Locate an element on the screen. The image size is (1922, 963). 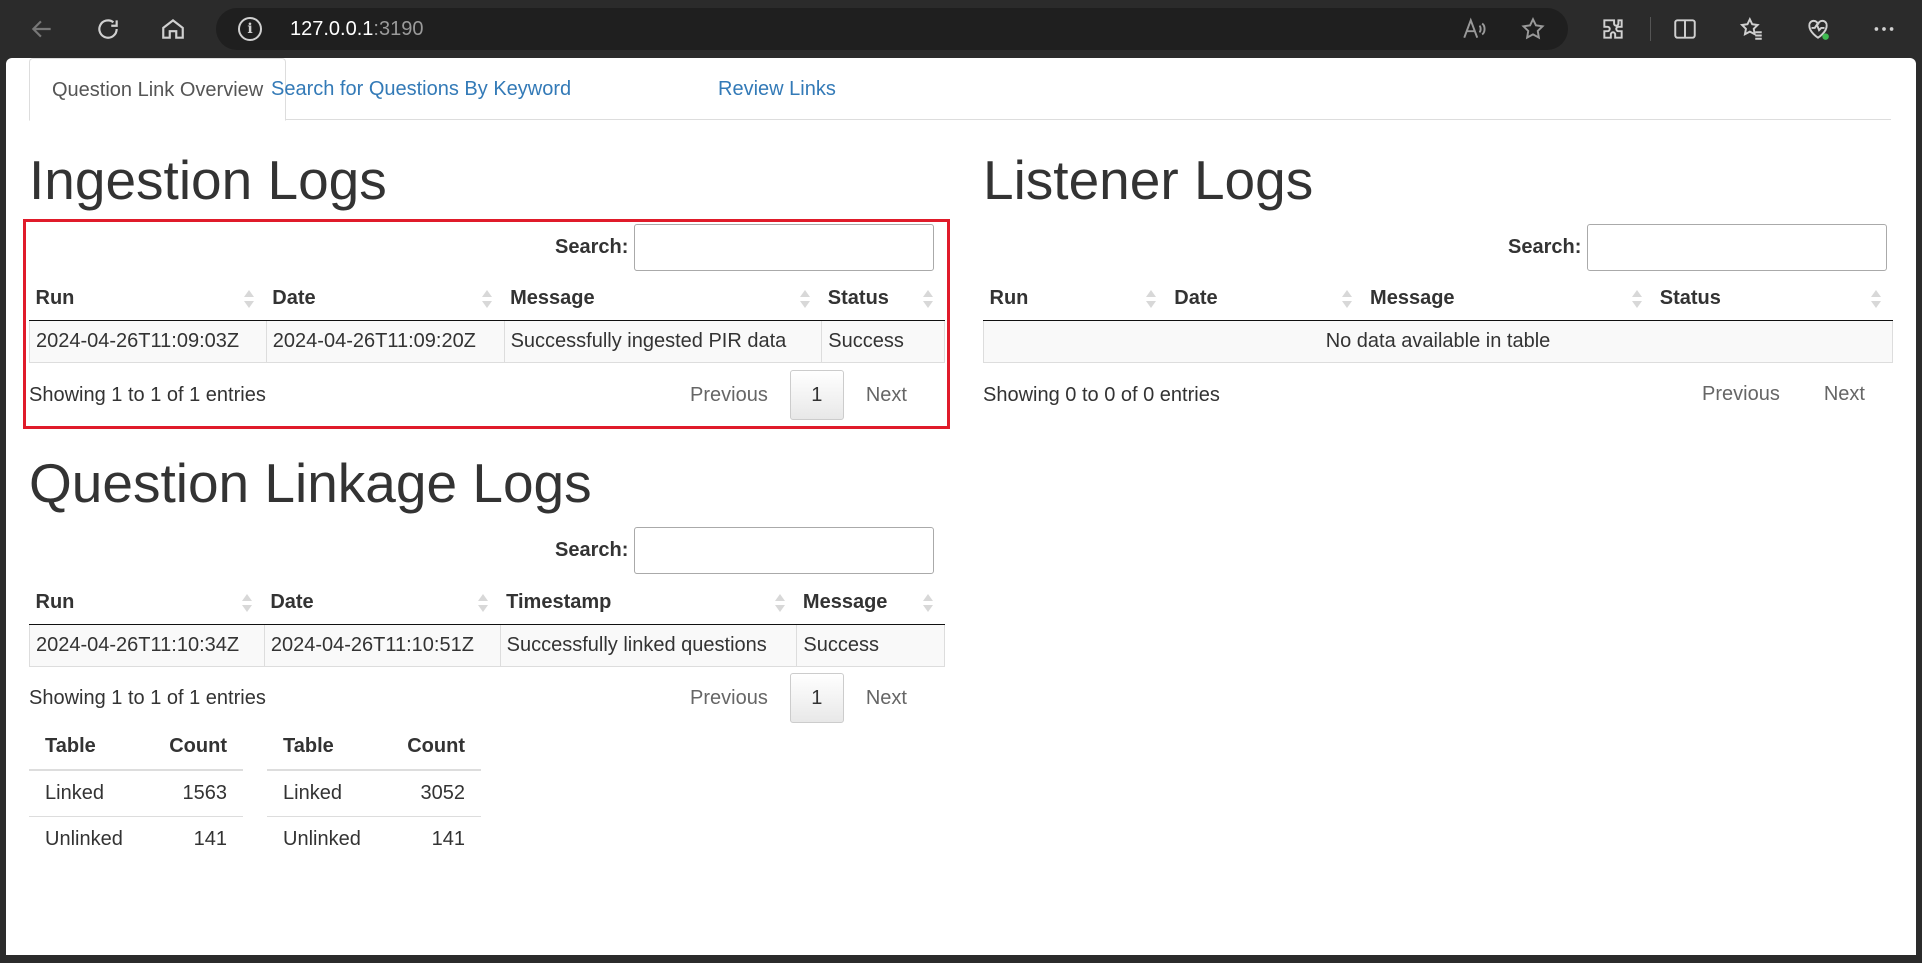
url-text: 127.0.0.1:3190 is located at coordinates (356, 29).